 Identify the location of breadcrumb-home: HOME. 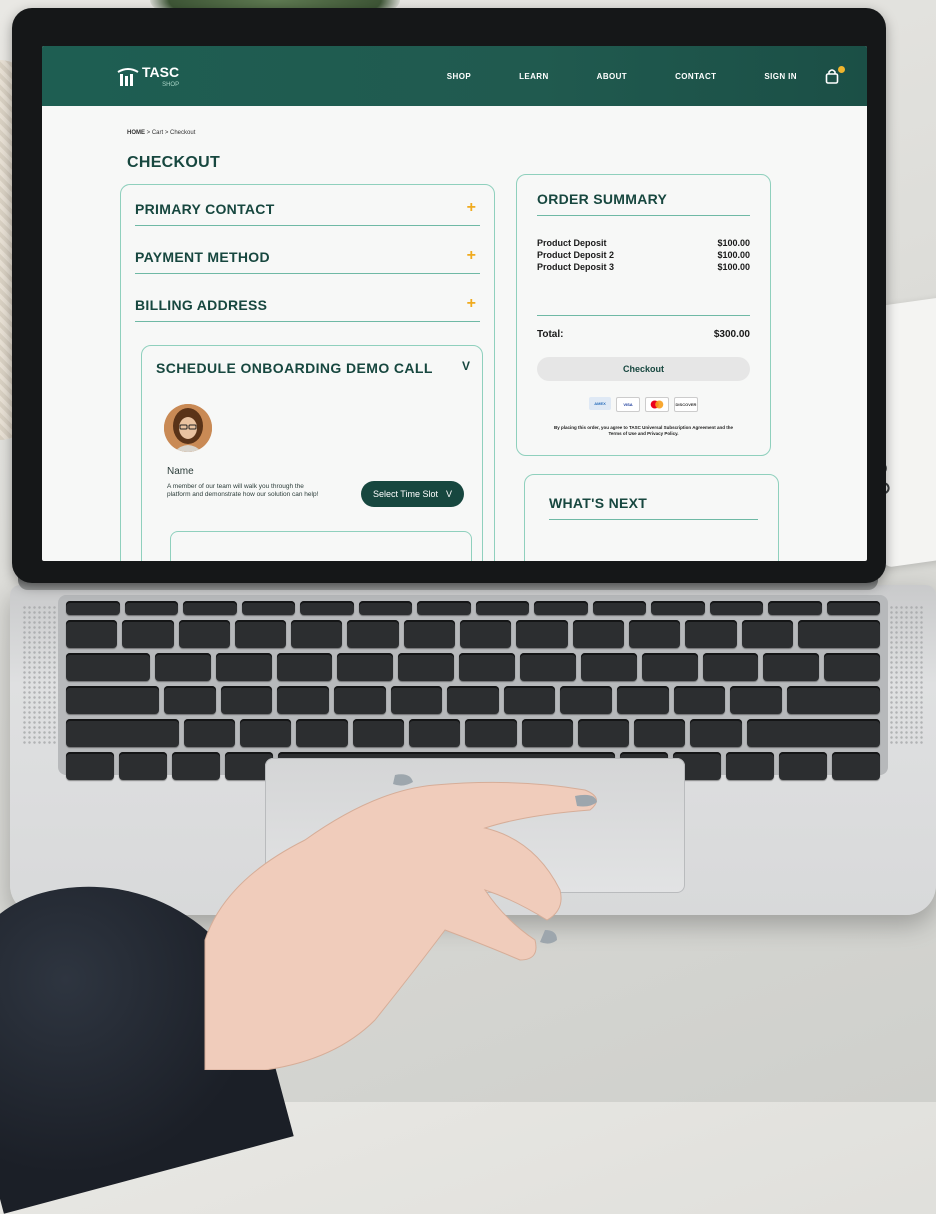
(136, 133).